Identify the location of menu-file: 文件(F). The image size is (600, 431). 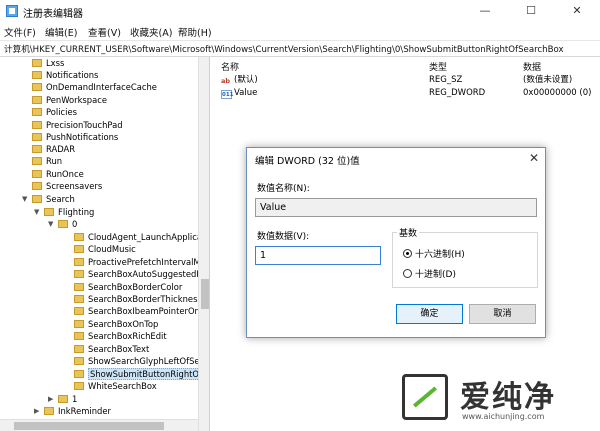
(20, 32).